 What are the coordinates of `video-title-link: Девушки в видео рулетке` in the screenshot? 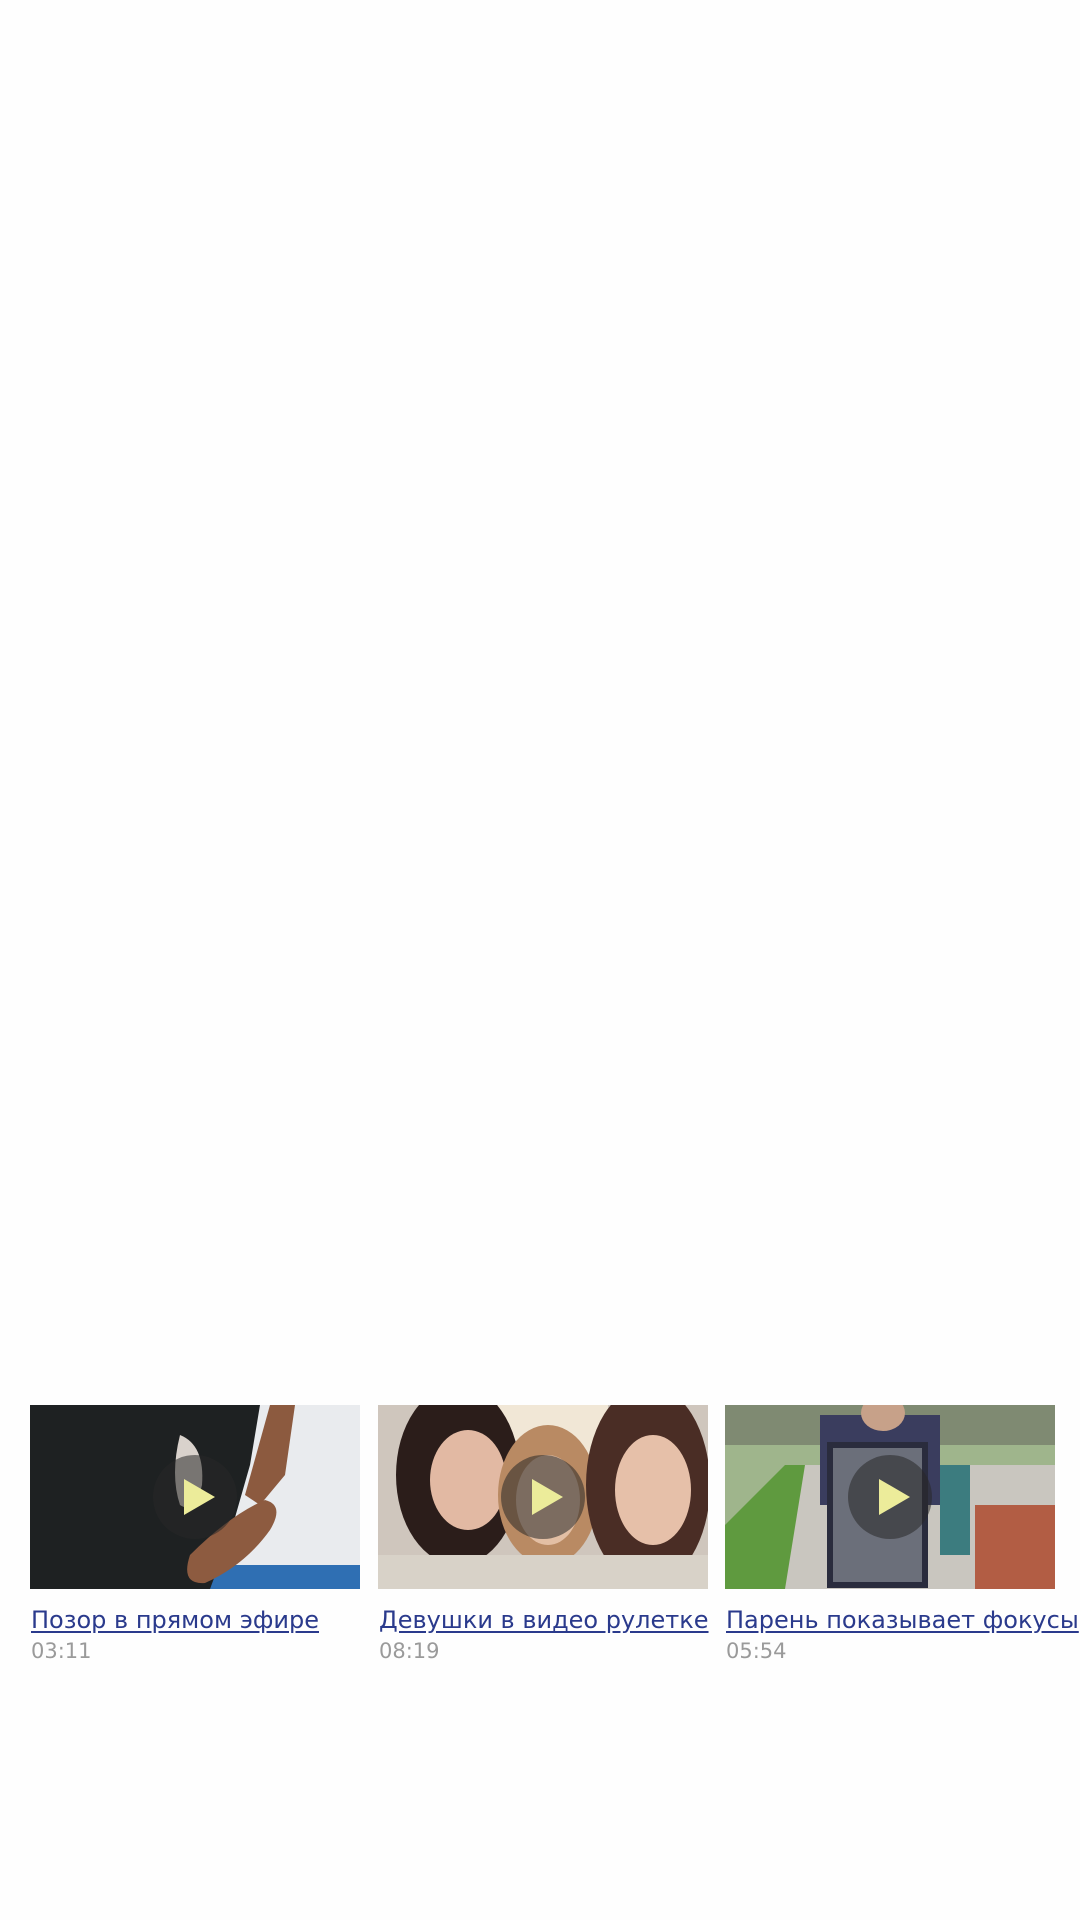 It's located at (544, 1620).